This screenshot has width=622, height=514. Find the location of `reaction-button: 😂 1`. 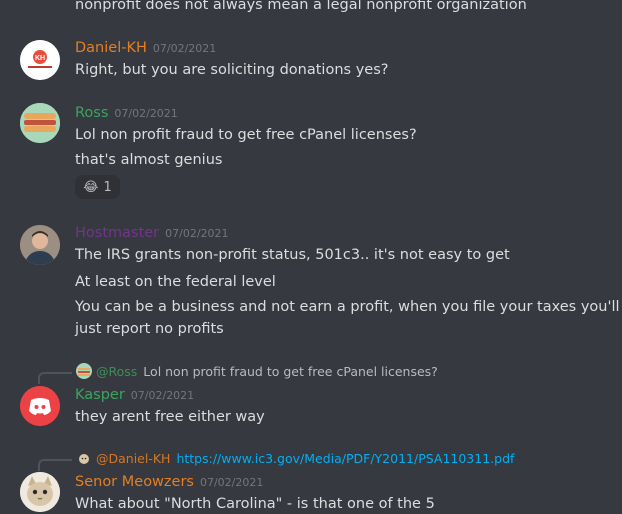

reaction-button: 😂 1 is located at coordinates (97, 187).